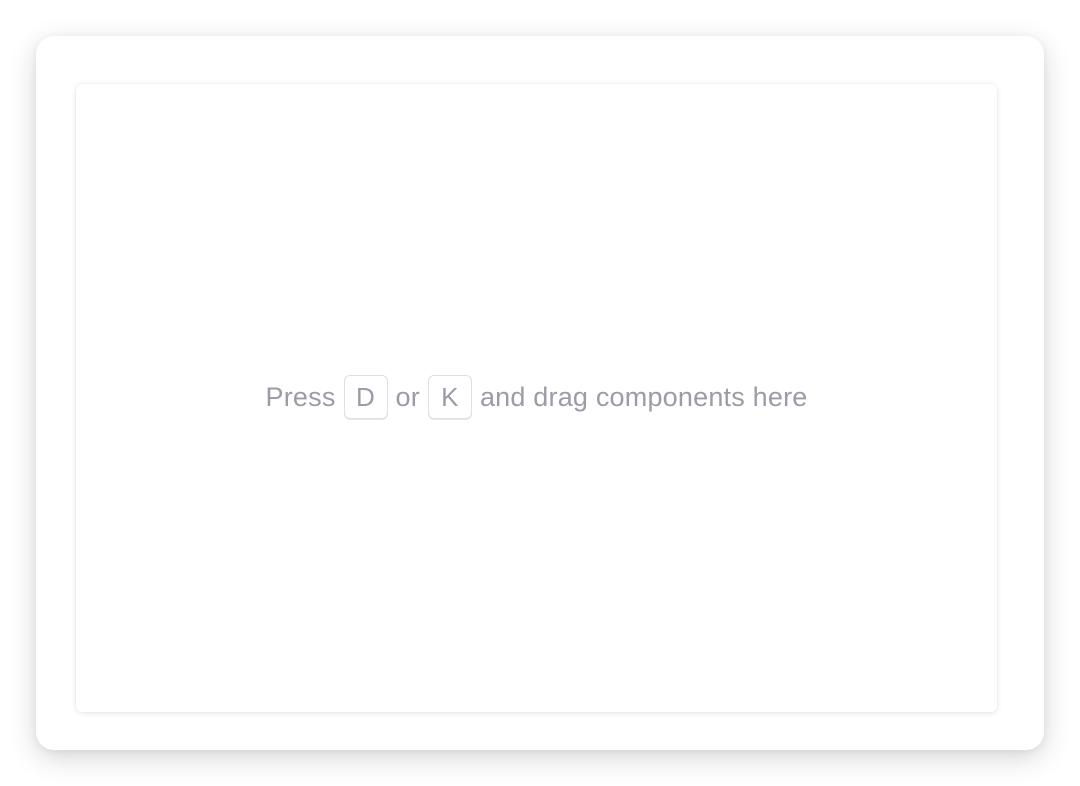 Image resolution: width=1080 pixels, height=786 pixels. I want to click on keycap-d: D, so click(365, 397).